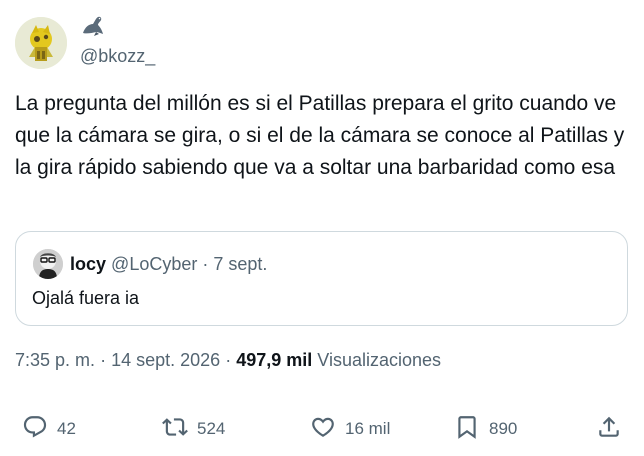 The width and height of the screenshot is (644, 456). I want to click on tweet-time: 7:35 p. m., so click(55, 360).